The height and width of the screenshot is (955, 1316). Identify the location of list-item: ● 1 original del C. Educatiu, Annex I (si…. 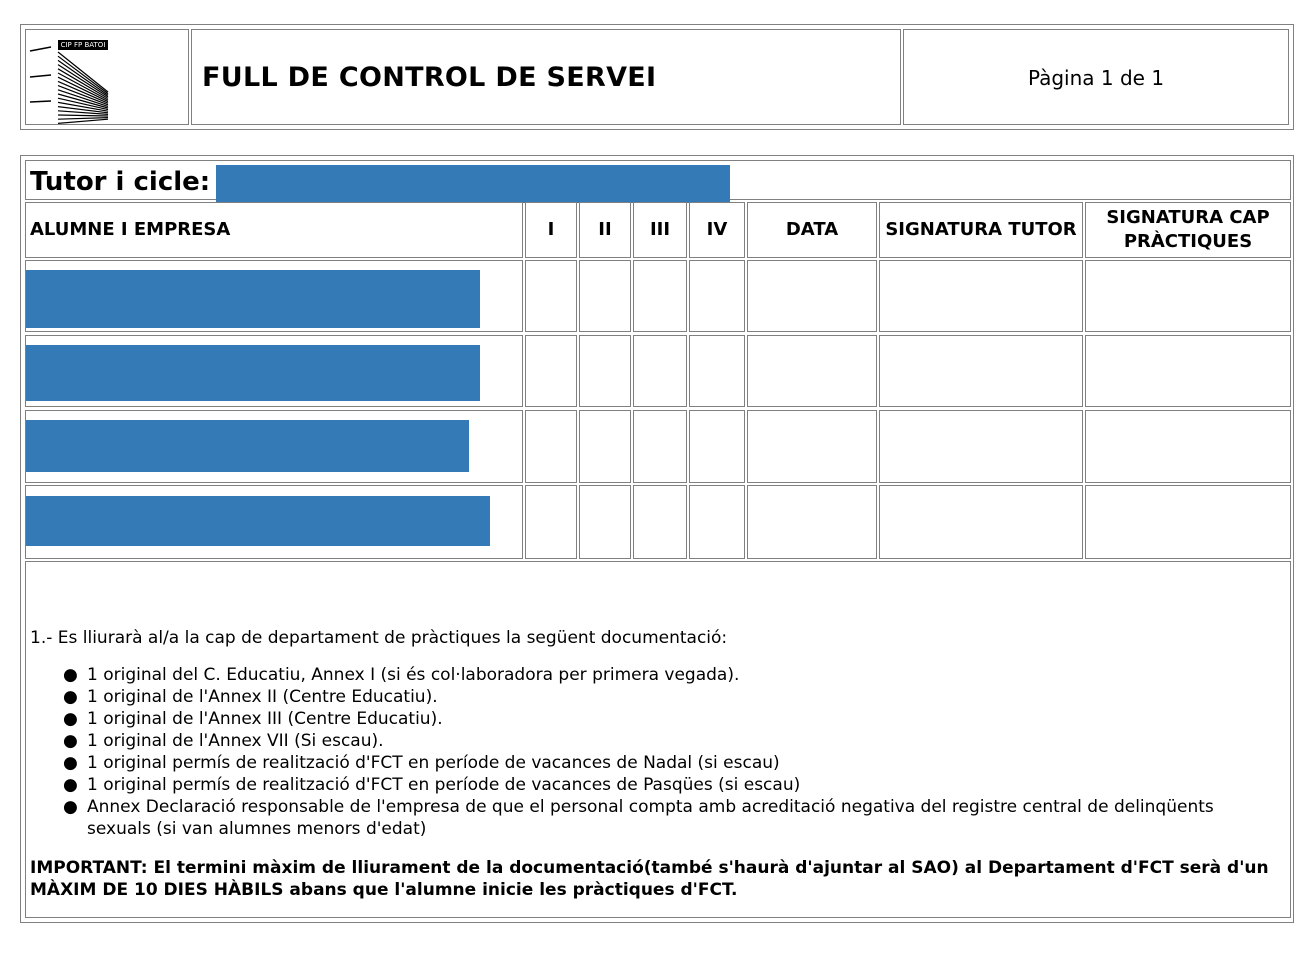
(652, 675).